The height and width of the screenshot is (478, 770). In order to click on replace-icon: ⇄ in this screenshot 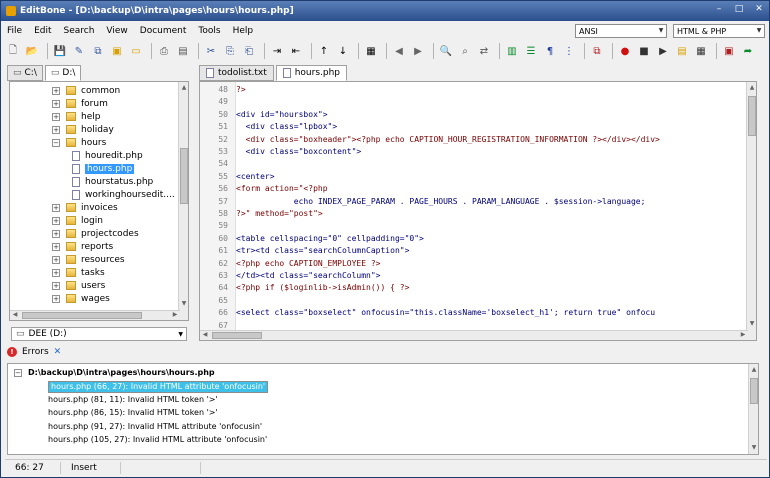, I will do `click(484, 51)`.